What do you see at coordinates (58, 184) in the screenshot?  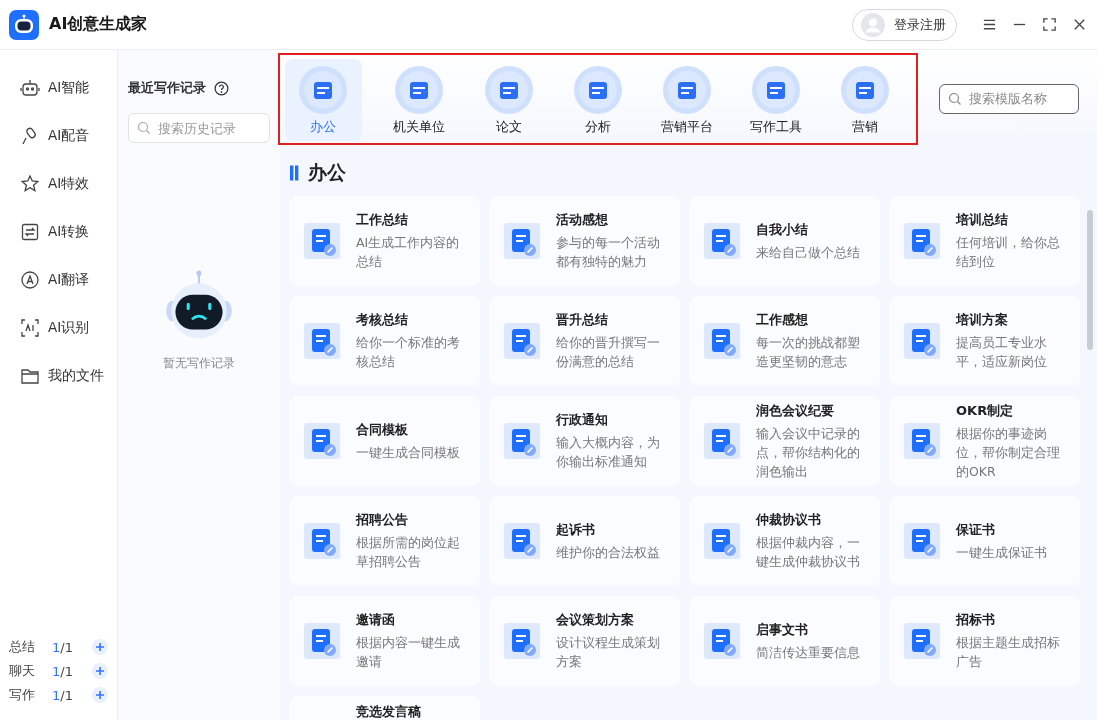 I see `nav-item: AI特效` at bounding box center [58, 184].